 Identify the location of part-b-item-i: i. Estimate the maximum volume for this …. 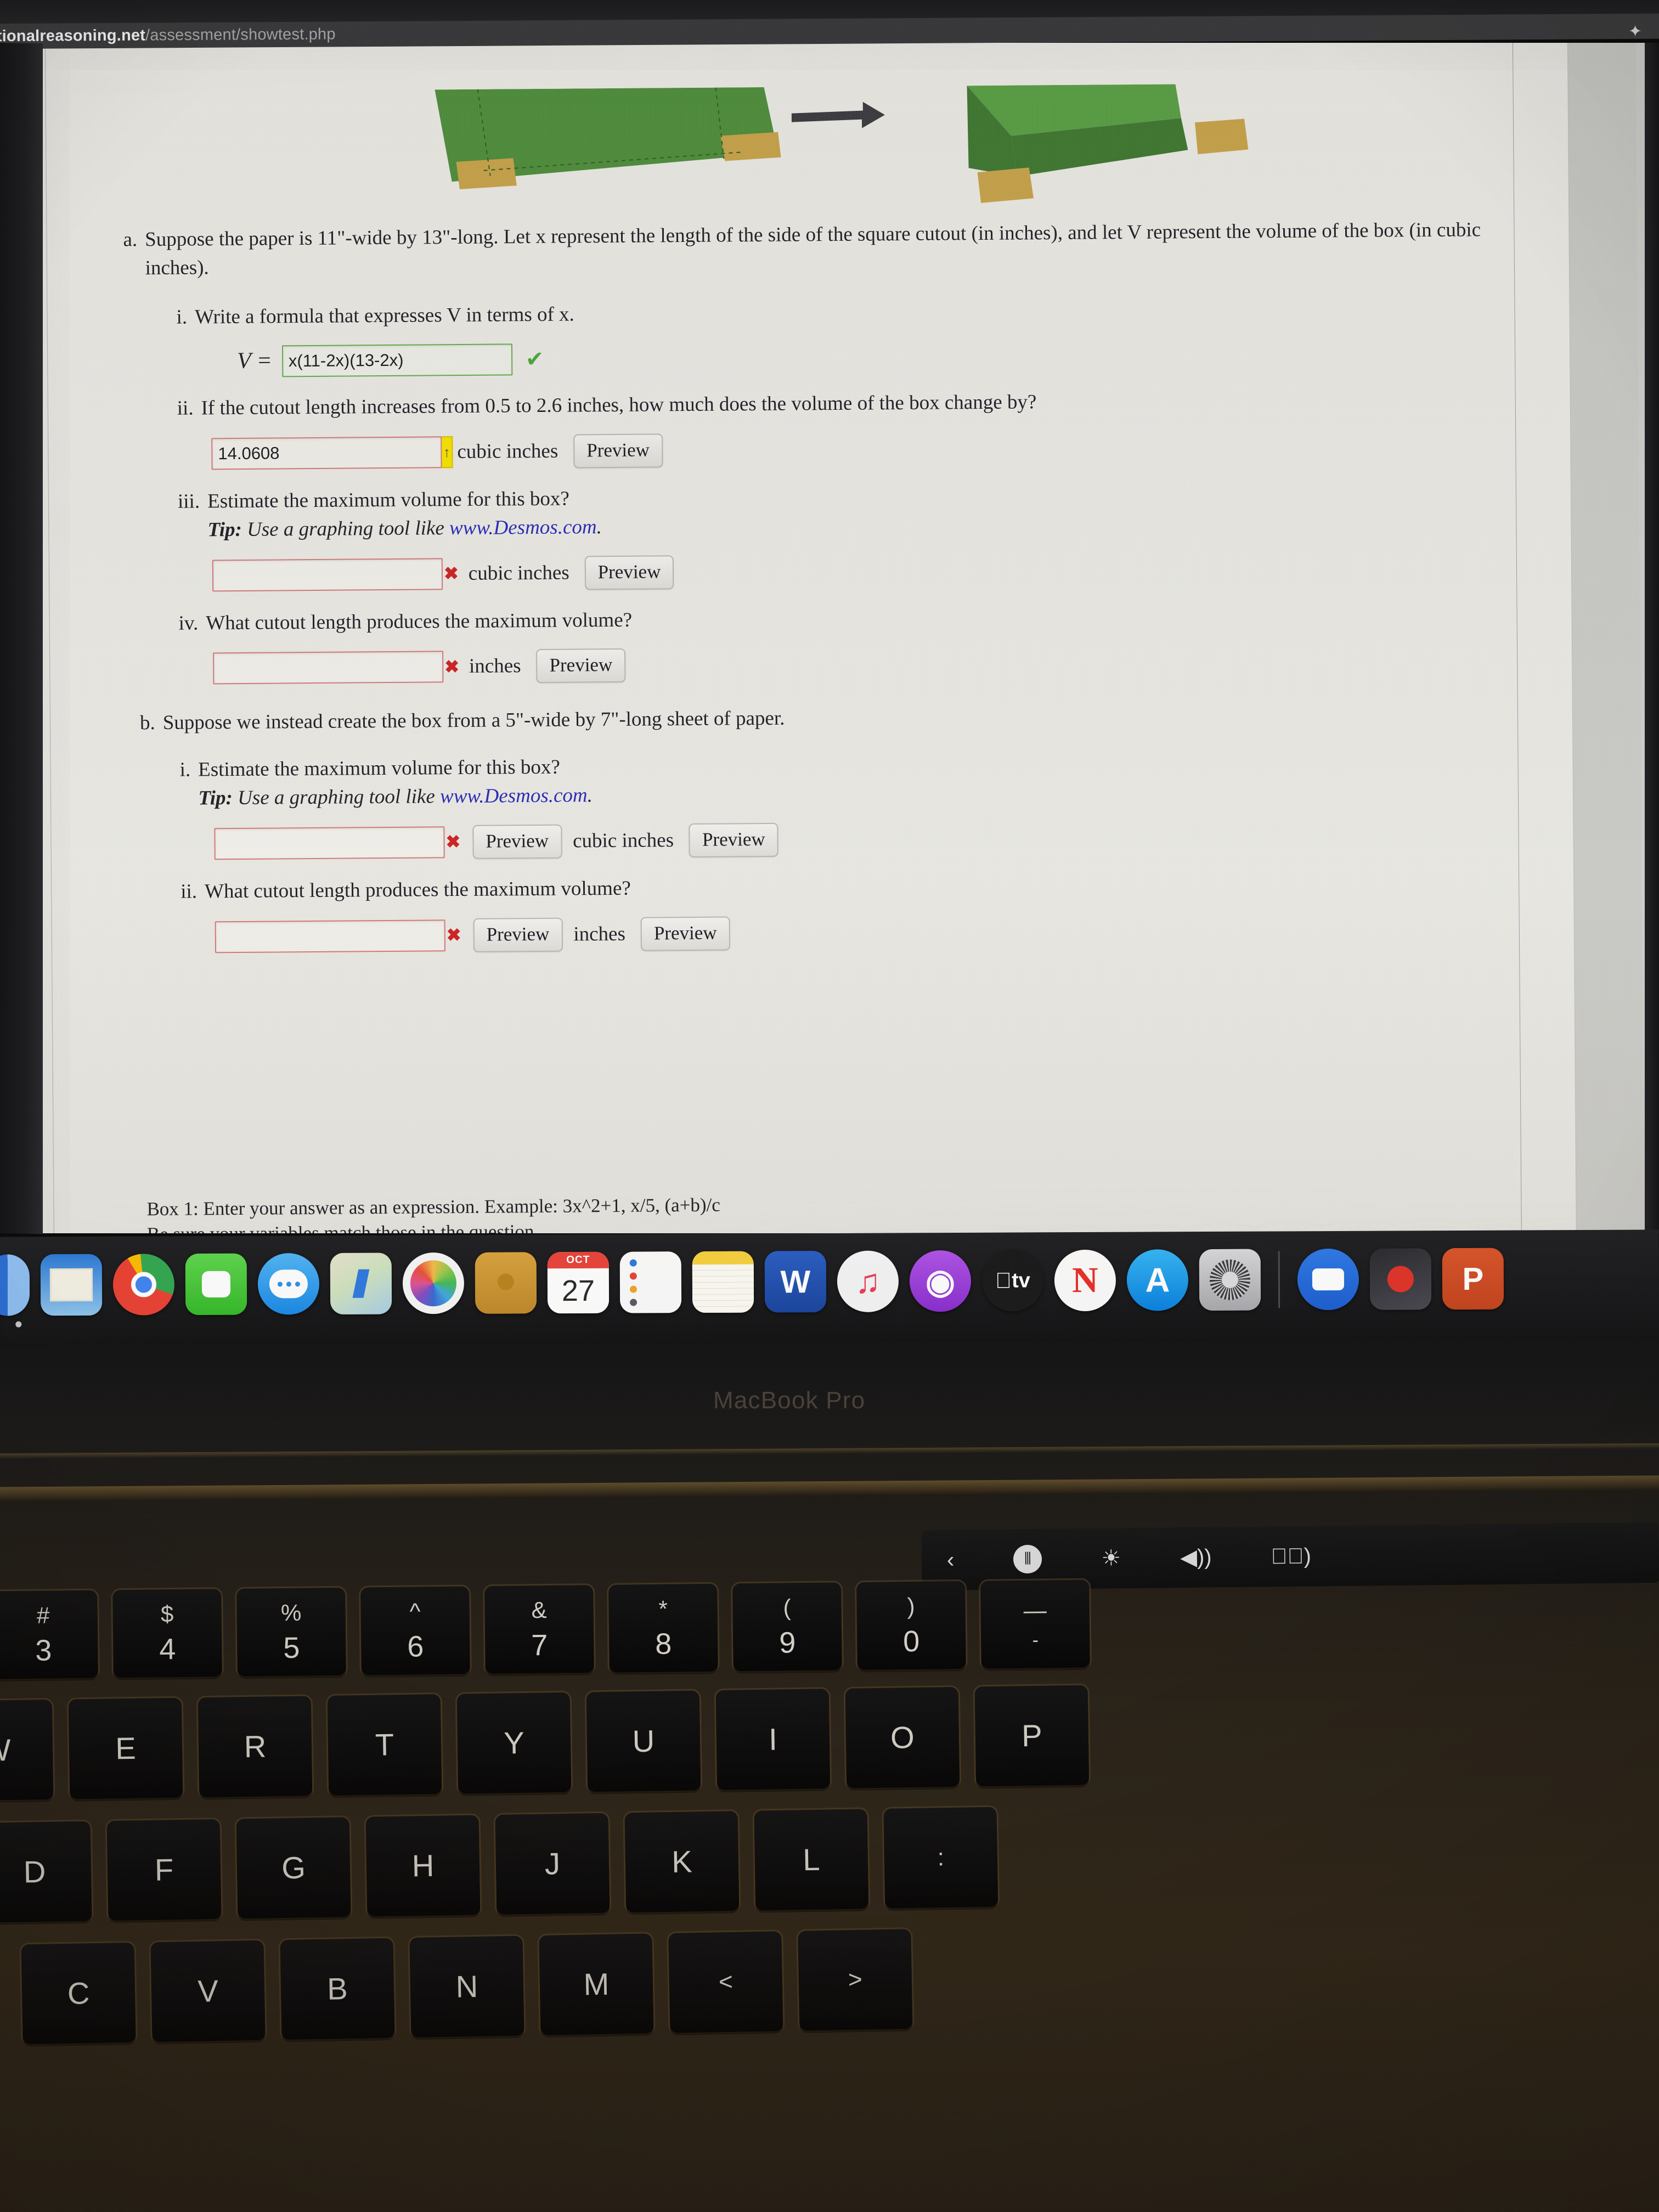
(839, 804).